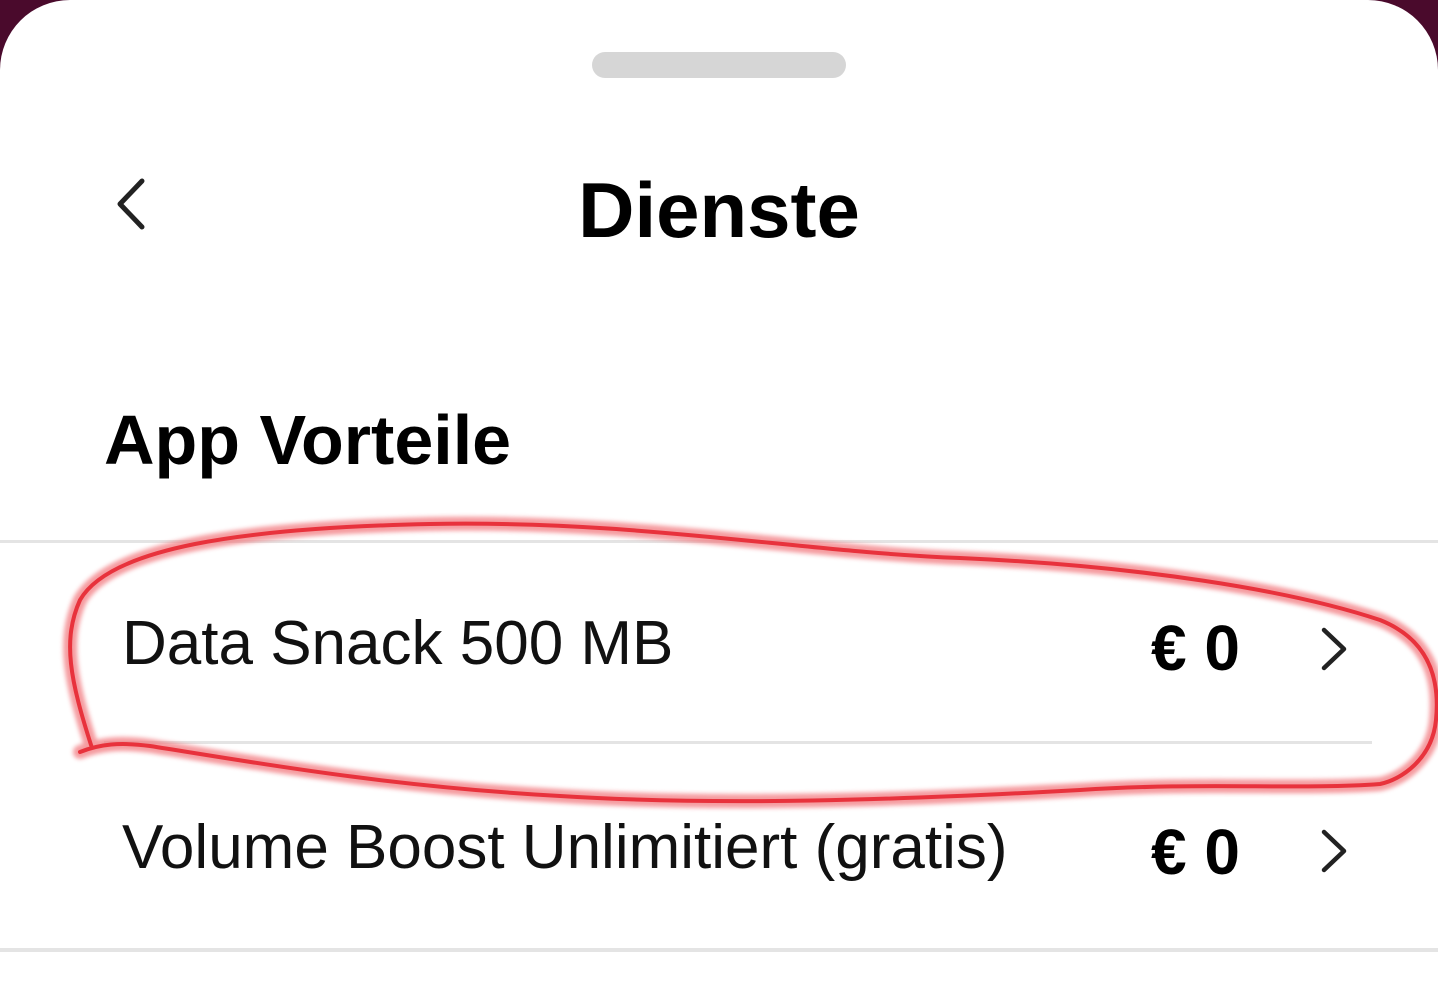 This screenshot has width=1438, height=1008. Describe the element at coordinates (738, 742) in the screenshot. I see `row-divider` at that location.